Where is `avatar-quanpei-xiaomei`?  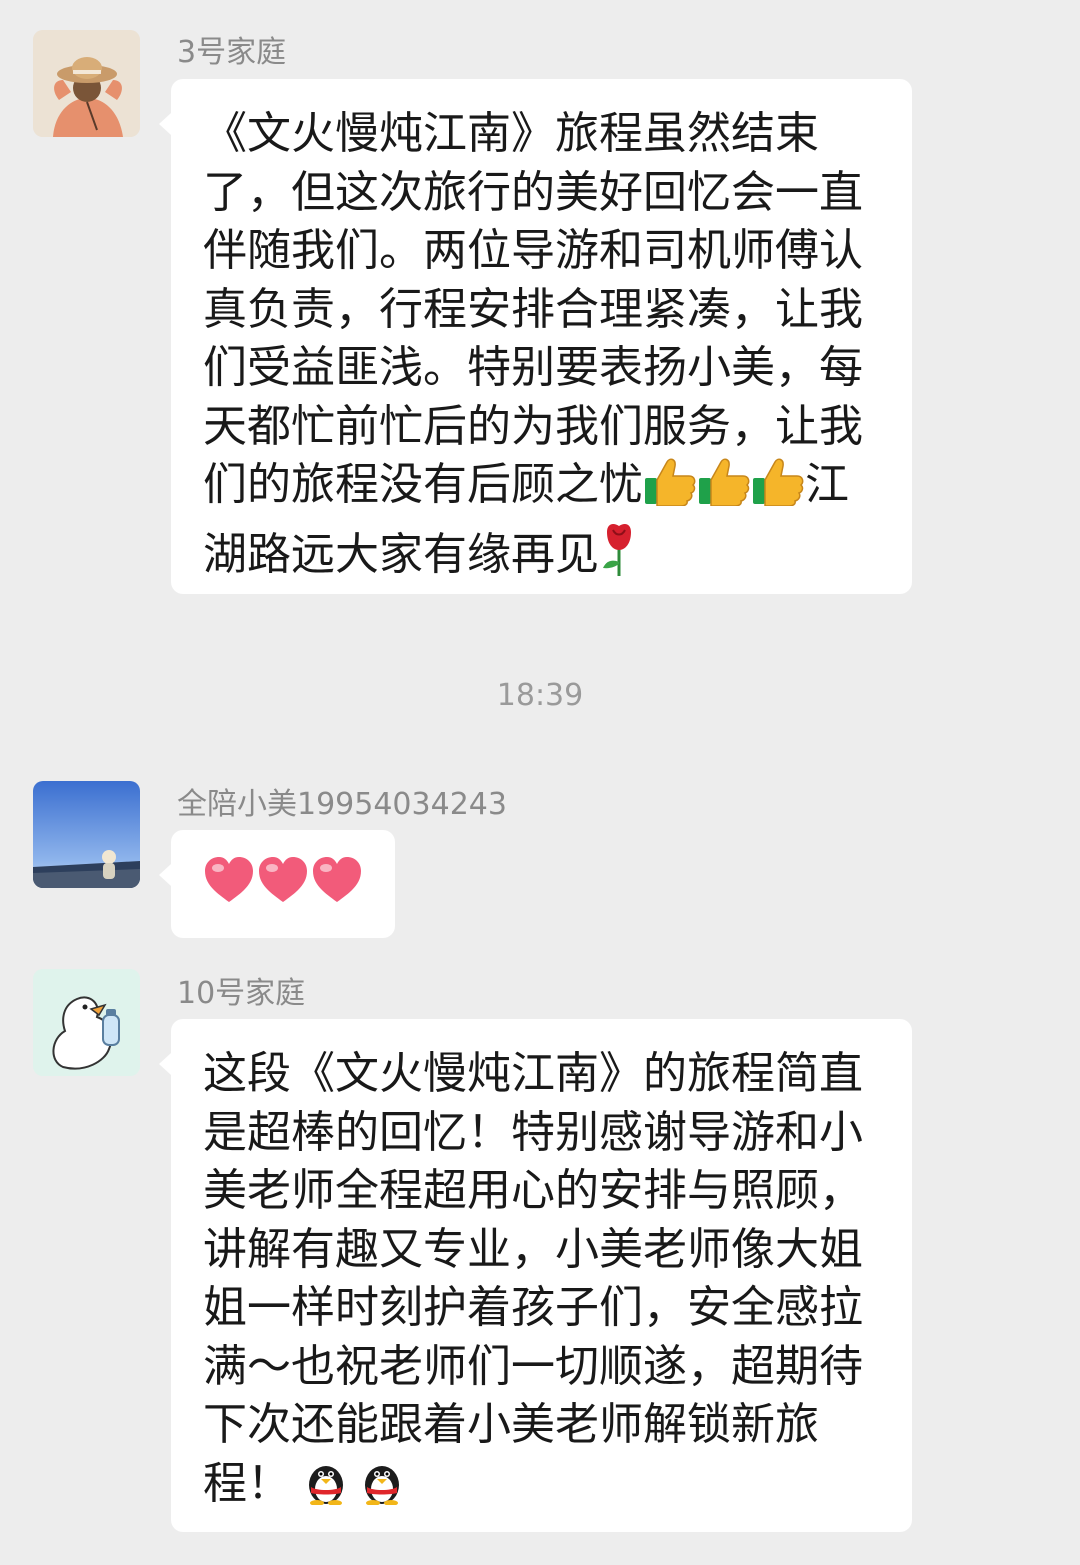 avatar-quanpei-xiaomei is located at coordinates (86, 834).